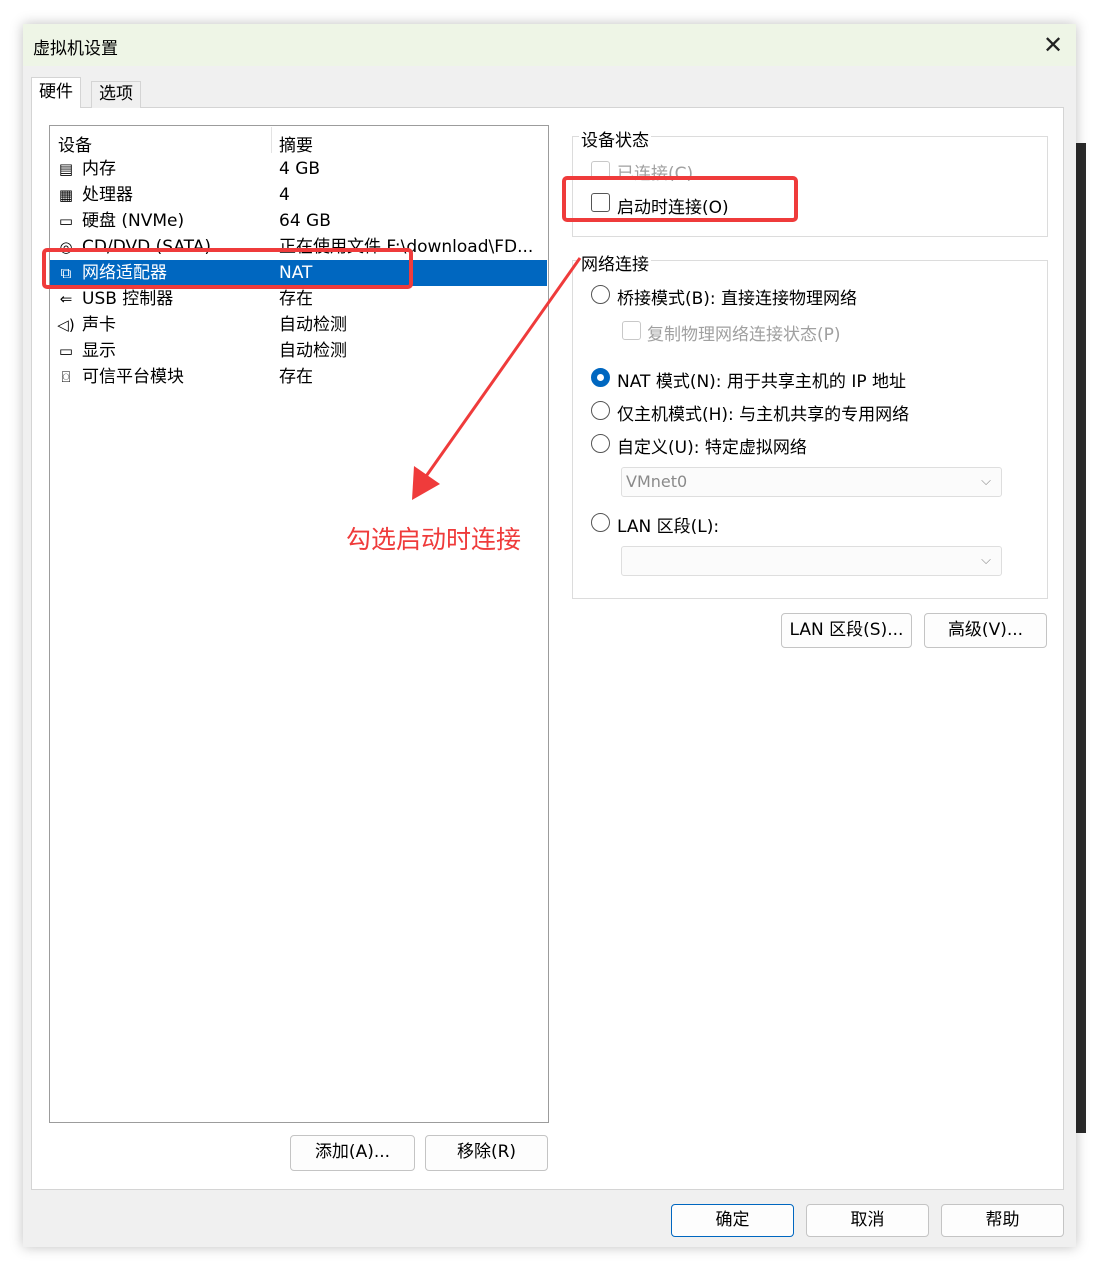  Describe the element at coordinates (56, 92) in the screenshot. I see `tab-hardware: 硬件` at that location.